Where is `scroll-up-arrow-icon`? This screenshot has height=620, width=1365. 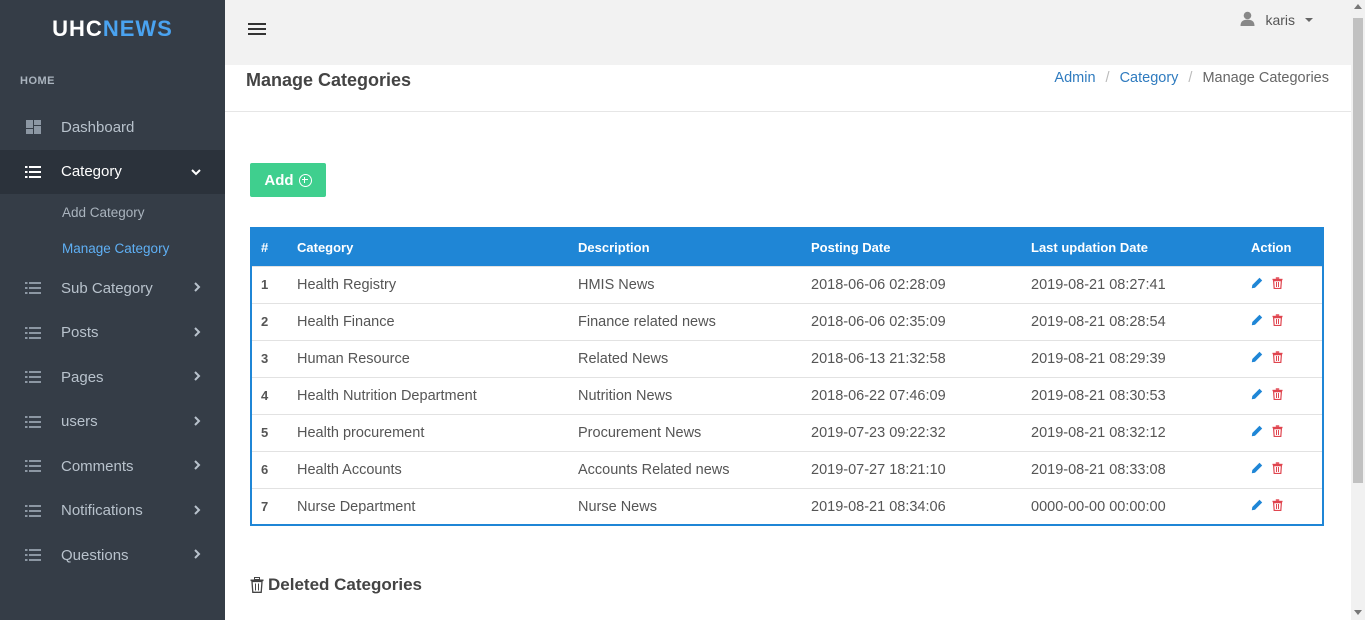
scroll-up-arrow-icon is located at coordinates (1358, 6).